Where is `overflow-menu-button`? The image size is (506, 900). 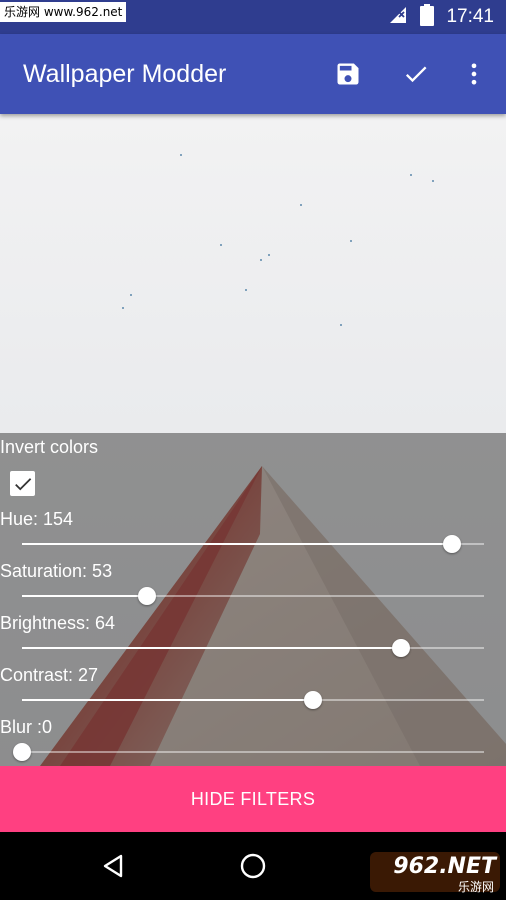 overflow-menu-button is located at coordinates (474, 74).